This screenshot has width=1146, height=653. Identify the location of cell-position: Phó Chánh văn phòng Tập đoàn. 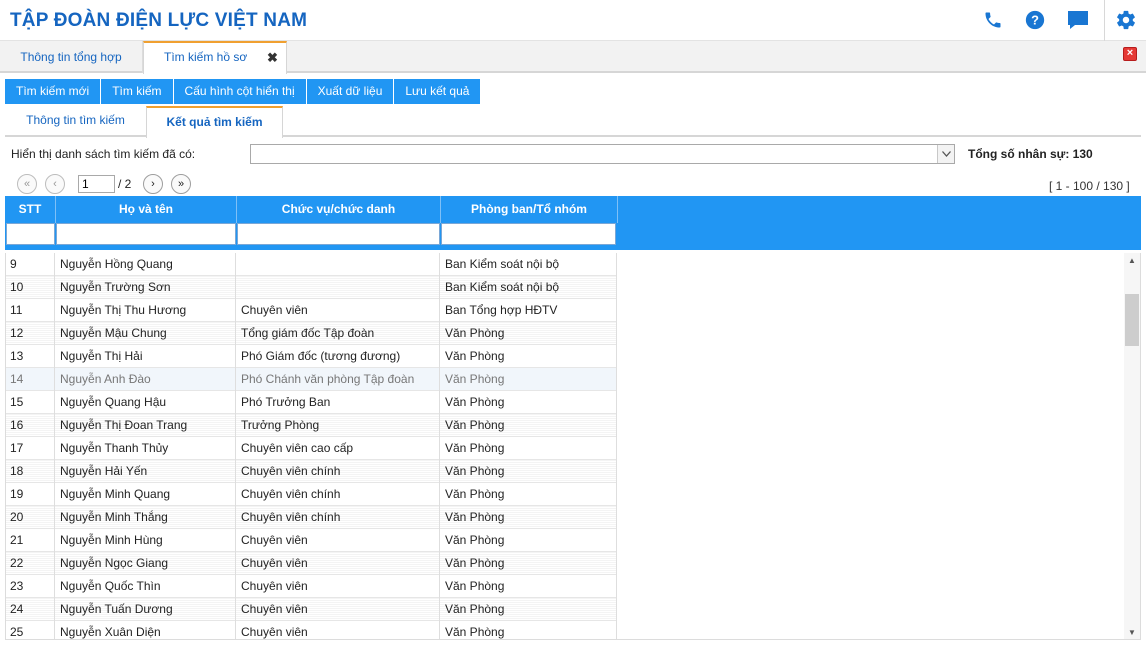
(338, 379).